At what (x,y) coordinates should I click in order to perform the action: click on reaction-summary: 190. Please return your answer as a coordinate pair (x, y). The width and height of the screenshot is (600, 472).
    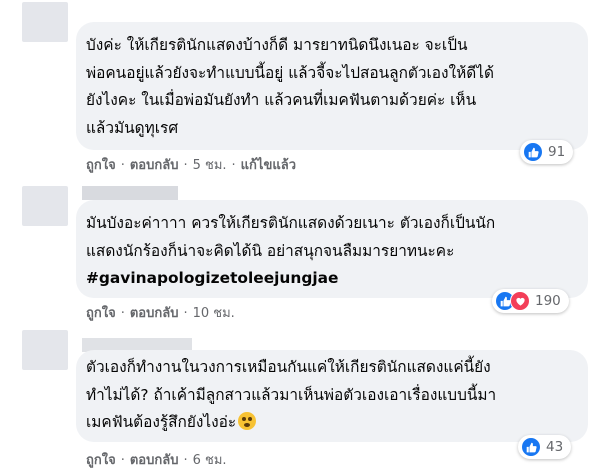
    Looking at the image, I should click on (530, 301).